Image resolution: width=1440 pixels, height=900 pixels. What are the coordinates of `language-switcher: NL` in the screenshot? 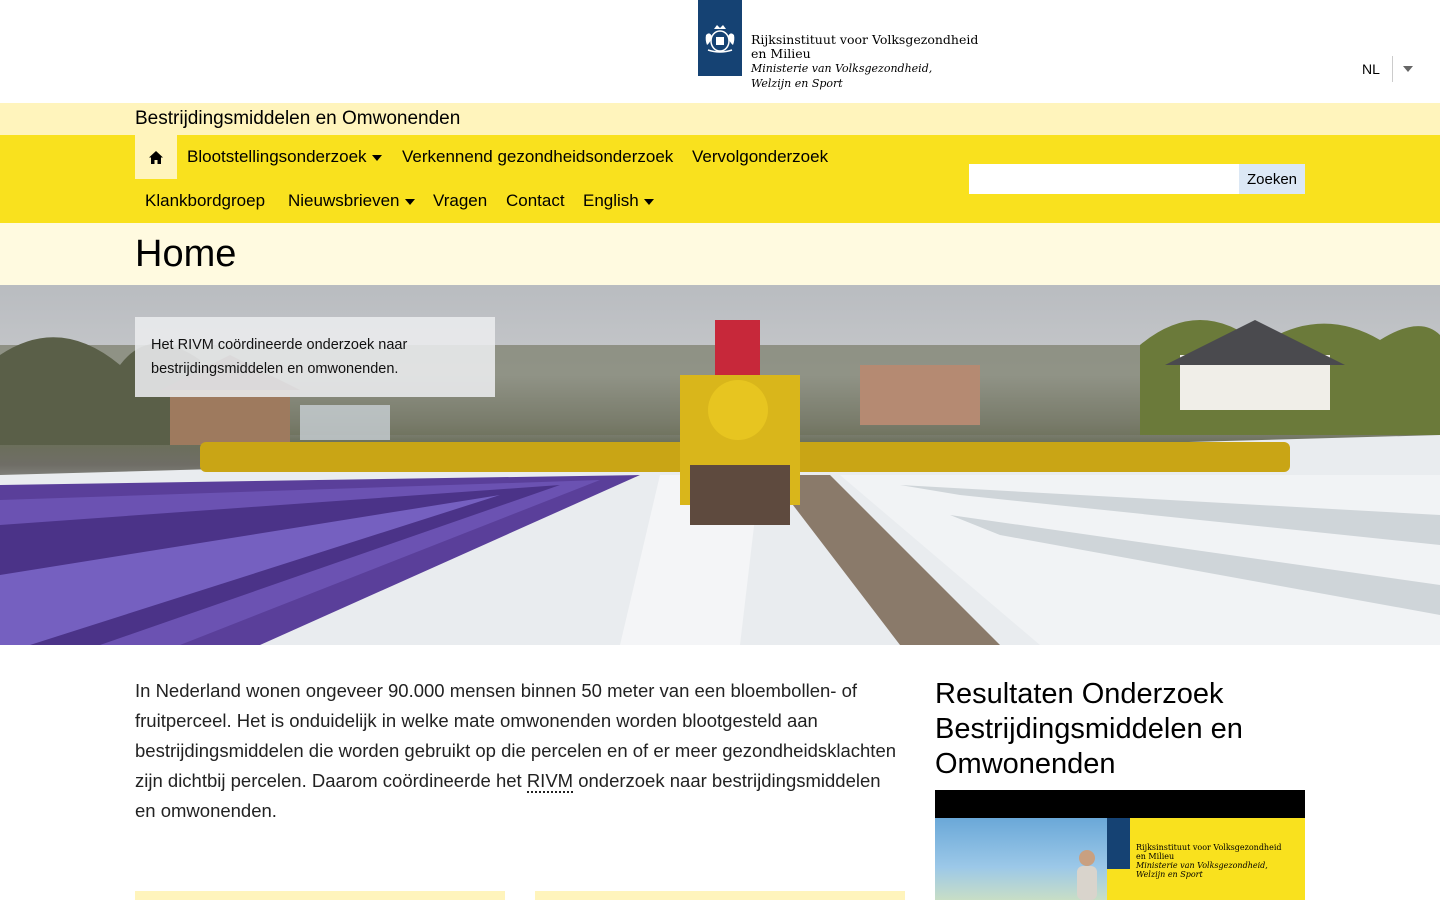 It's located at (1387, 69).